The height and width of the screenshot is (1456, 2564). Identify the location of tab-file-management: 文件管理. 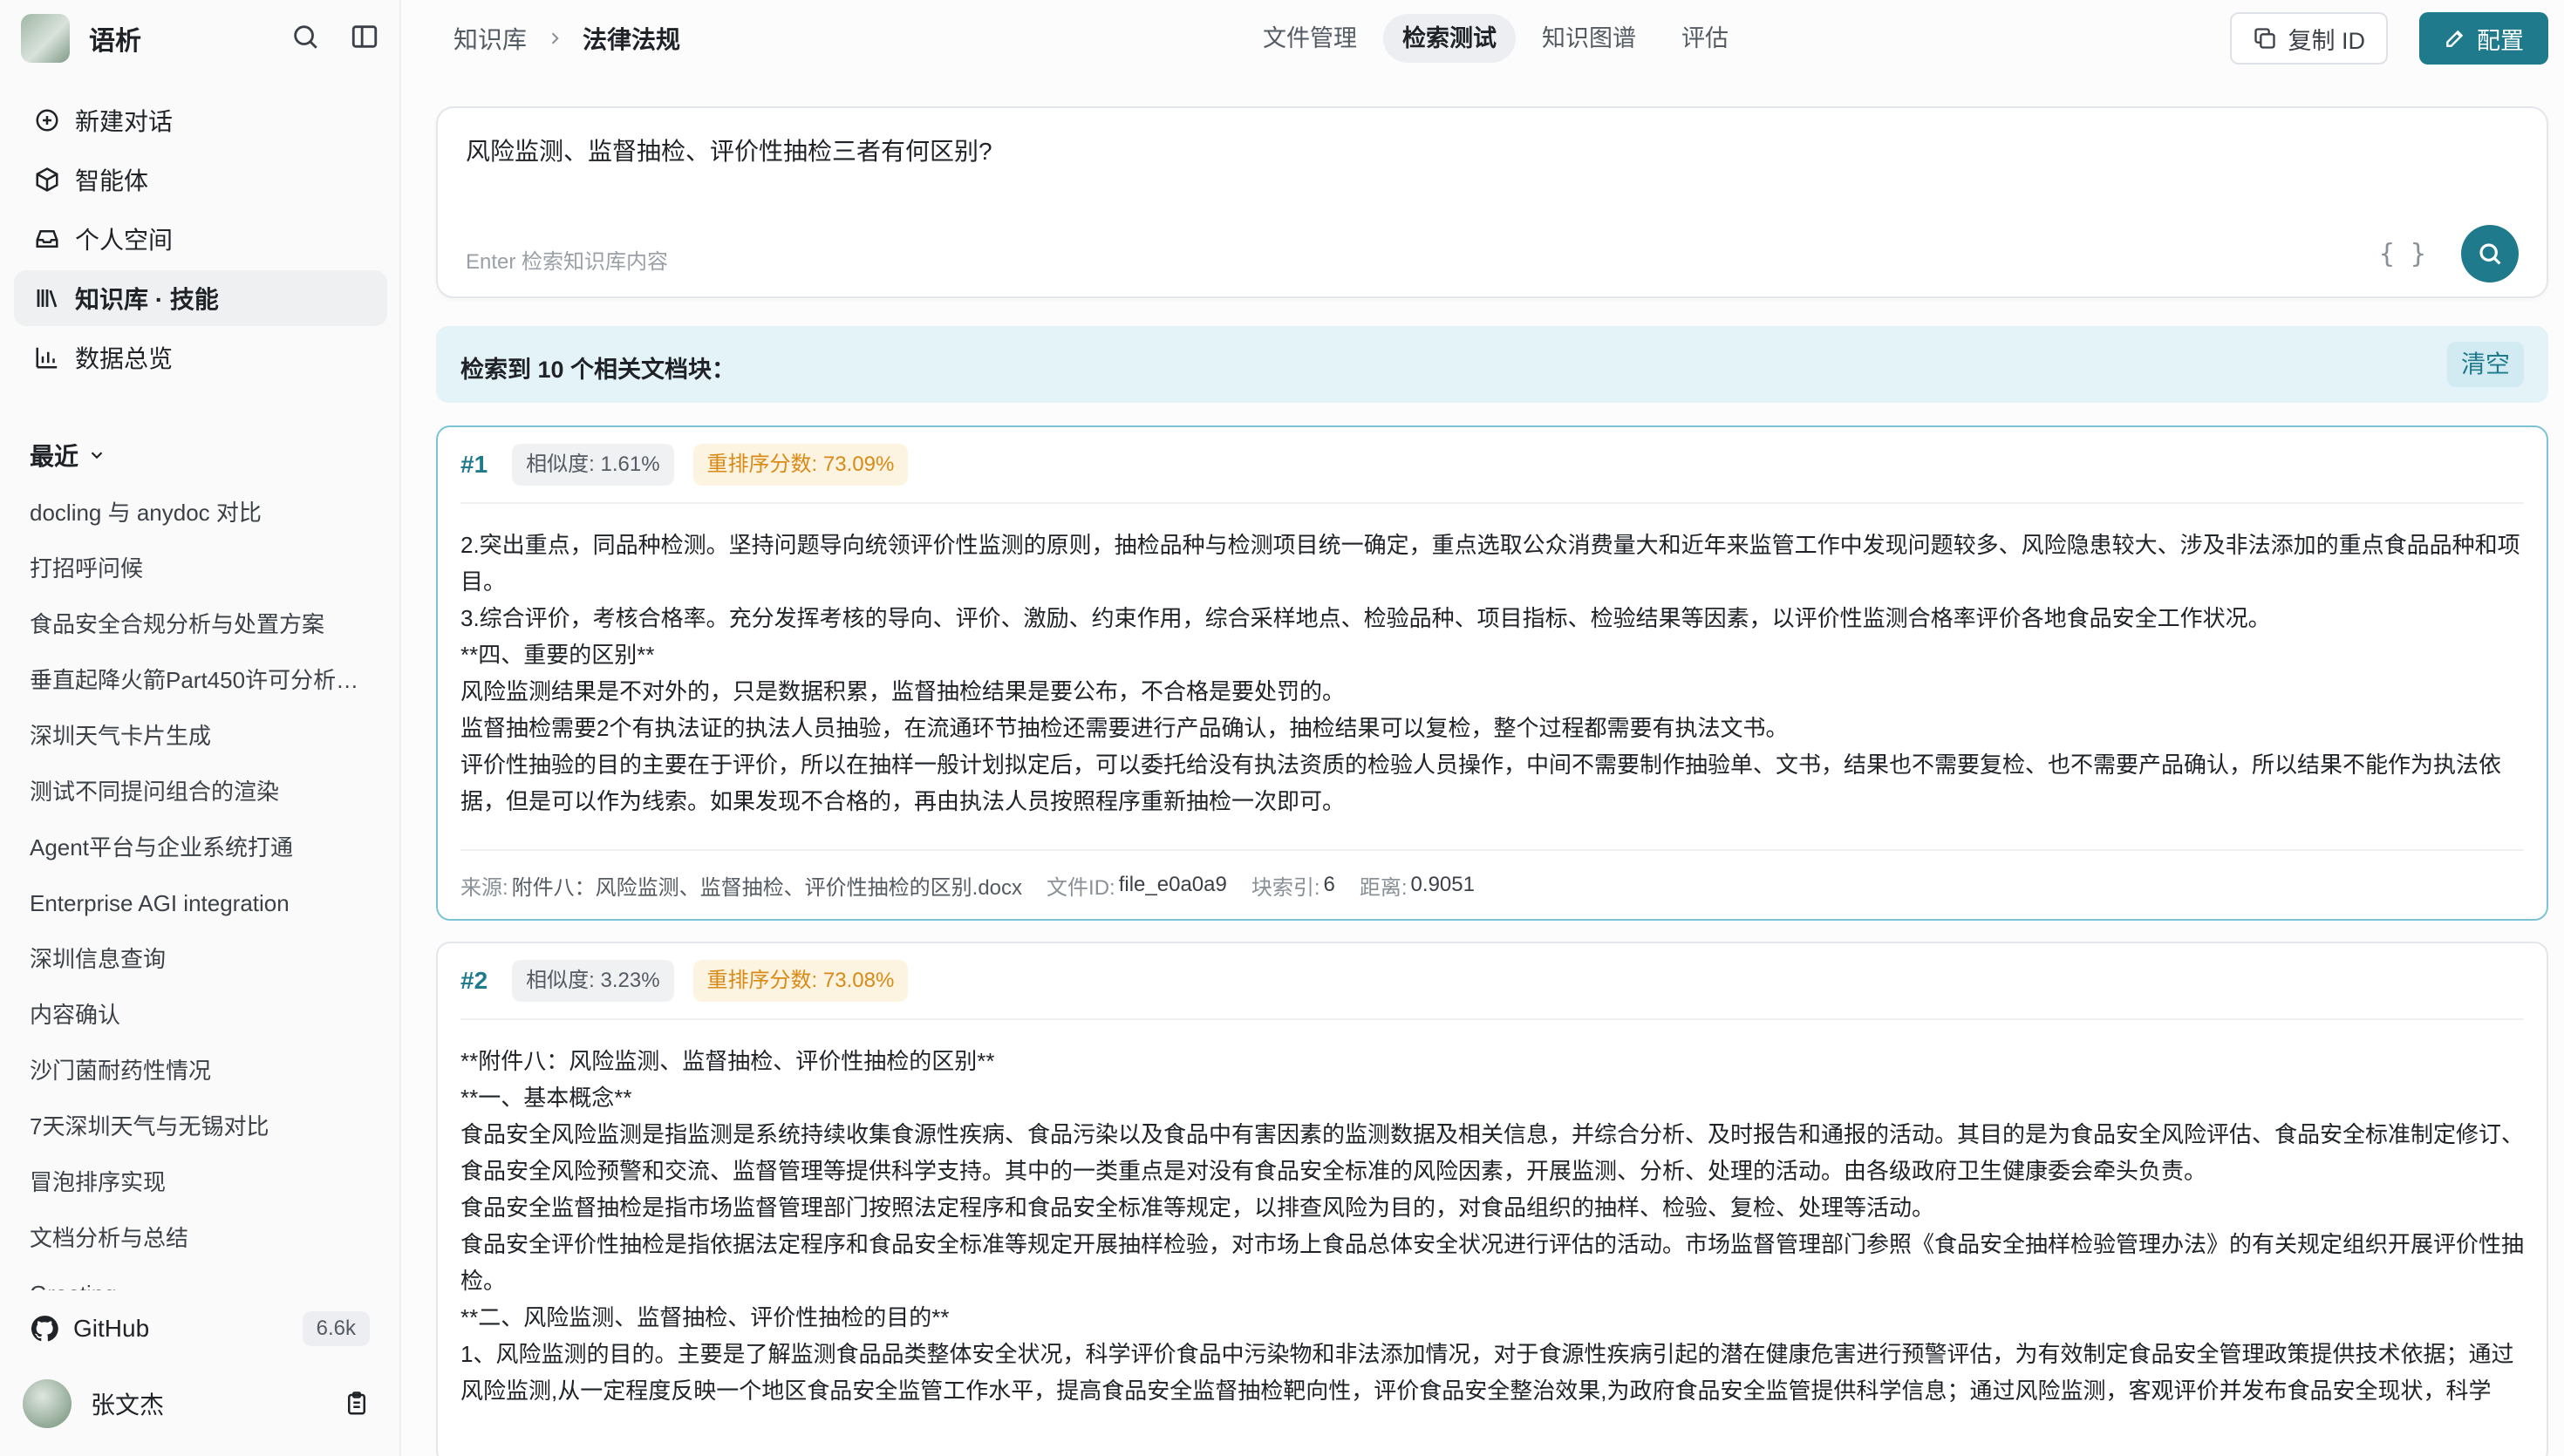
(1310, 38).